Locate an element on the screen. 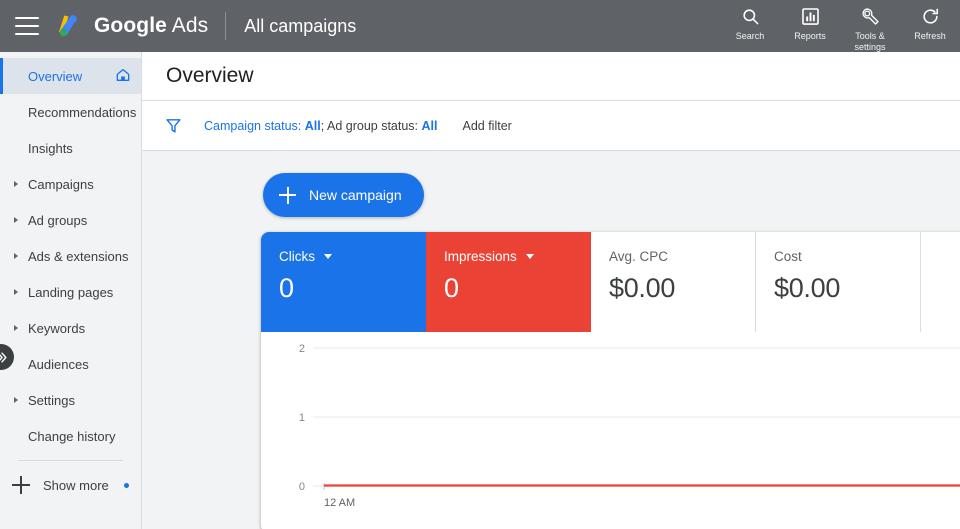 The width and height of the screenshot is (960, 529). scorecard-label: Clicks is located at coordinates (352, 256).